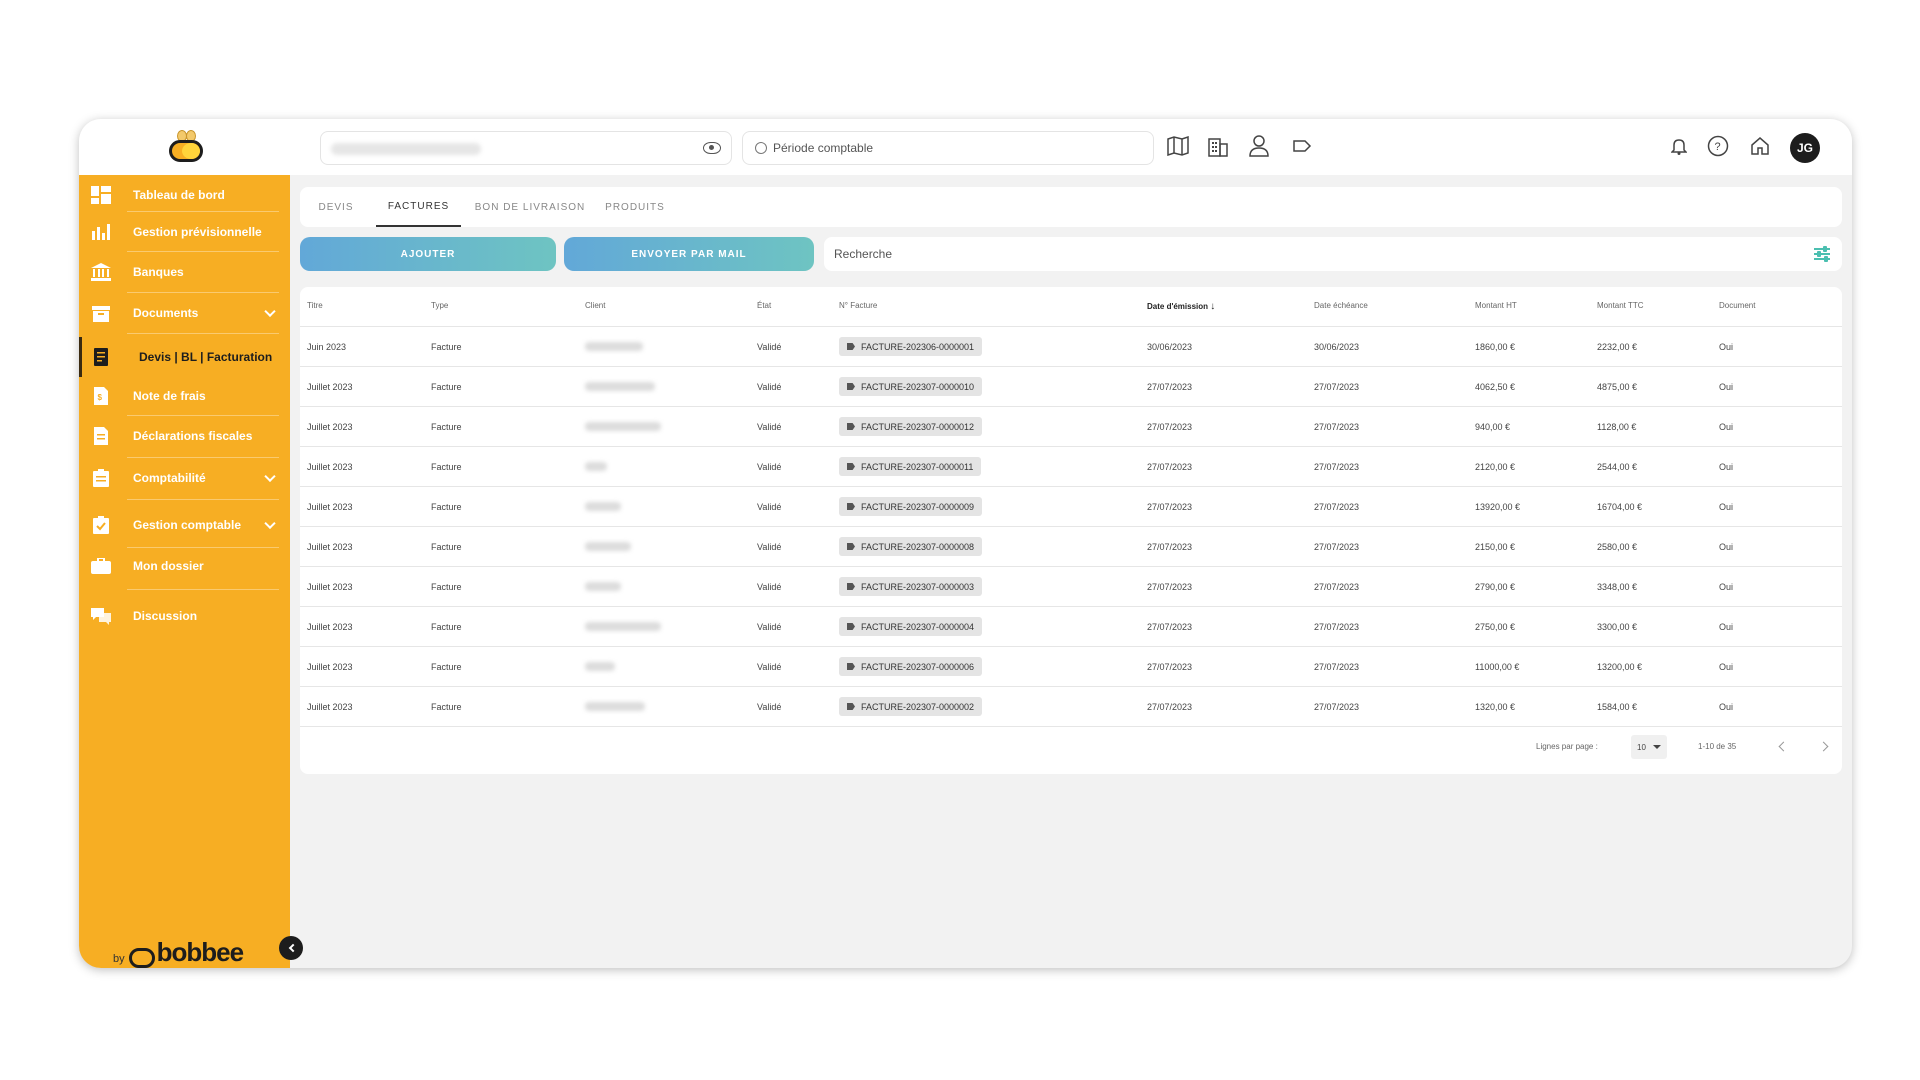  What do you see at coordinates (184, 525) in the screenshot?
I see `sidebar-item-accounting-management: Gestion comptable` at bounding box center [184, 525].